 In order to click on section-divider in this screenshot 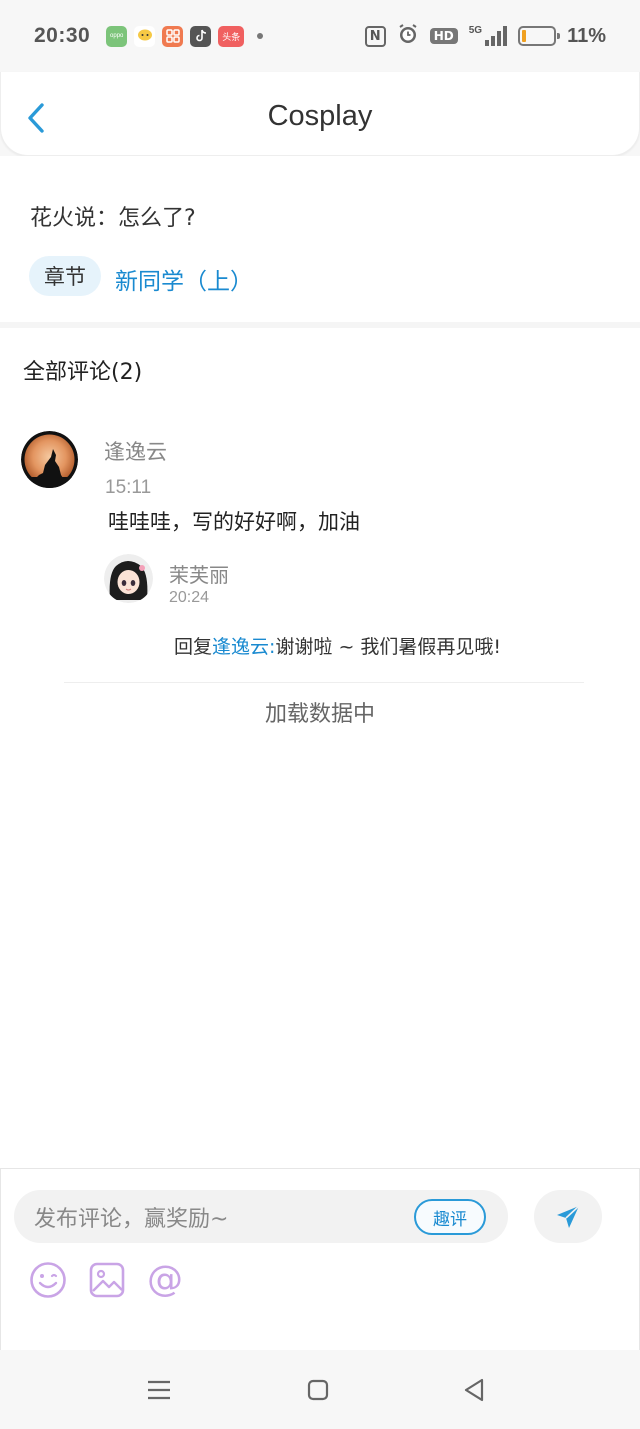, I will do `click(320, 325)`.